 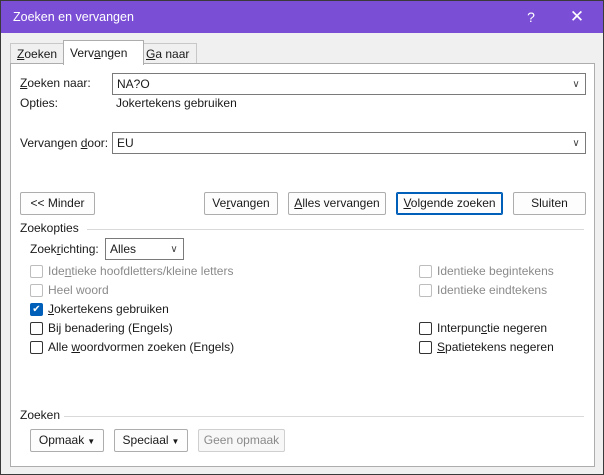 I want to click on replace-value: EU, so click(x=125, y=143).